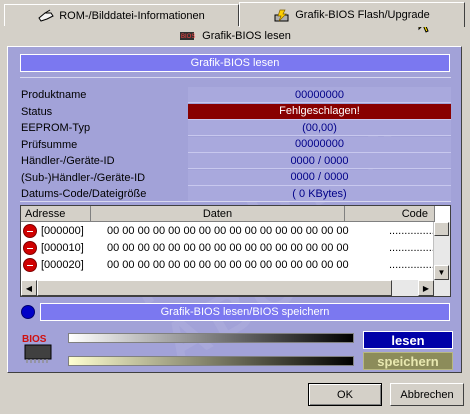 The height and width of the screenshot is (414, 470). Describe the element at coordinates (426, 288) in the screenshot. I see `scroll-right-icon: ▶` at that location.